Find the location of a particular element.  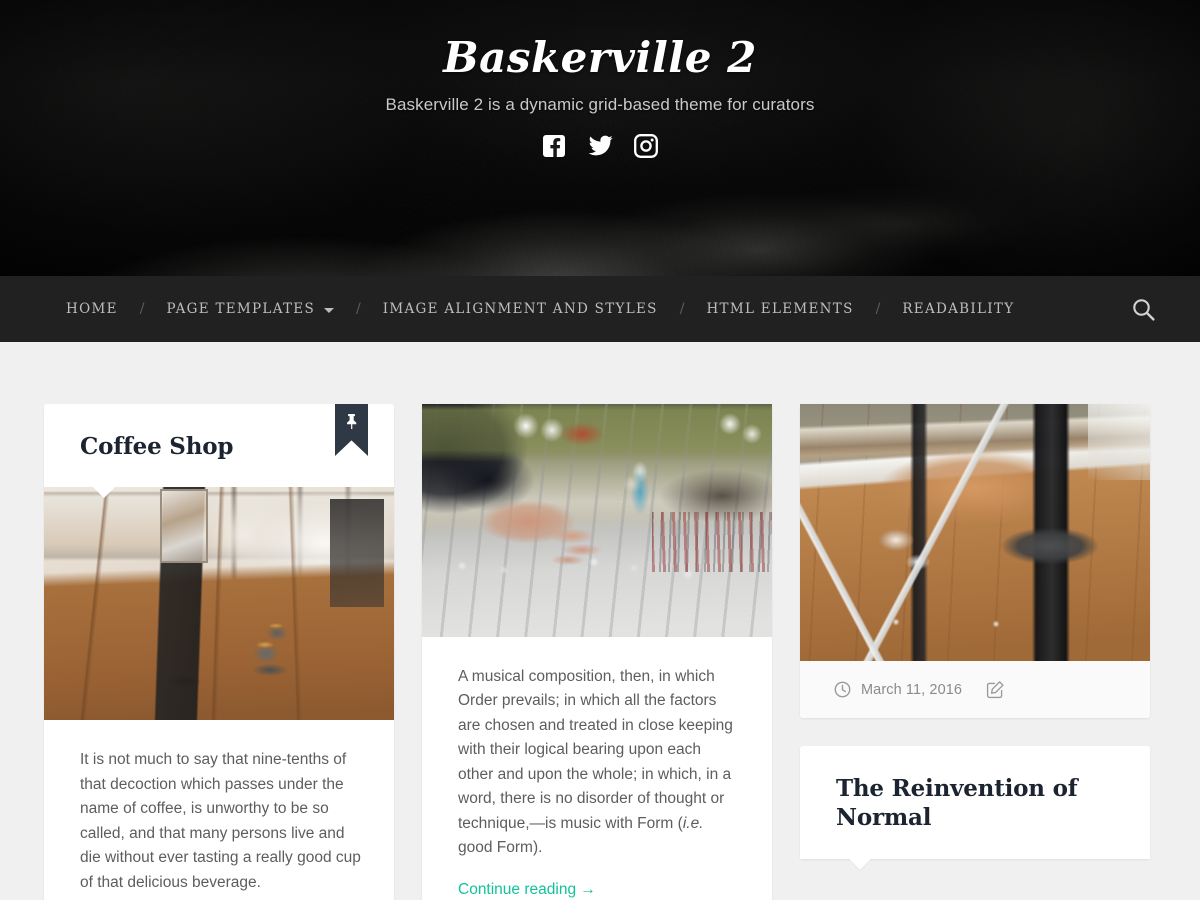

nav-link-page-templates: PAGE TEMPLATES is located at coordinates (250, 309).